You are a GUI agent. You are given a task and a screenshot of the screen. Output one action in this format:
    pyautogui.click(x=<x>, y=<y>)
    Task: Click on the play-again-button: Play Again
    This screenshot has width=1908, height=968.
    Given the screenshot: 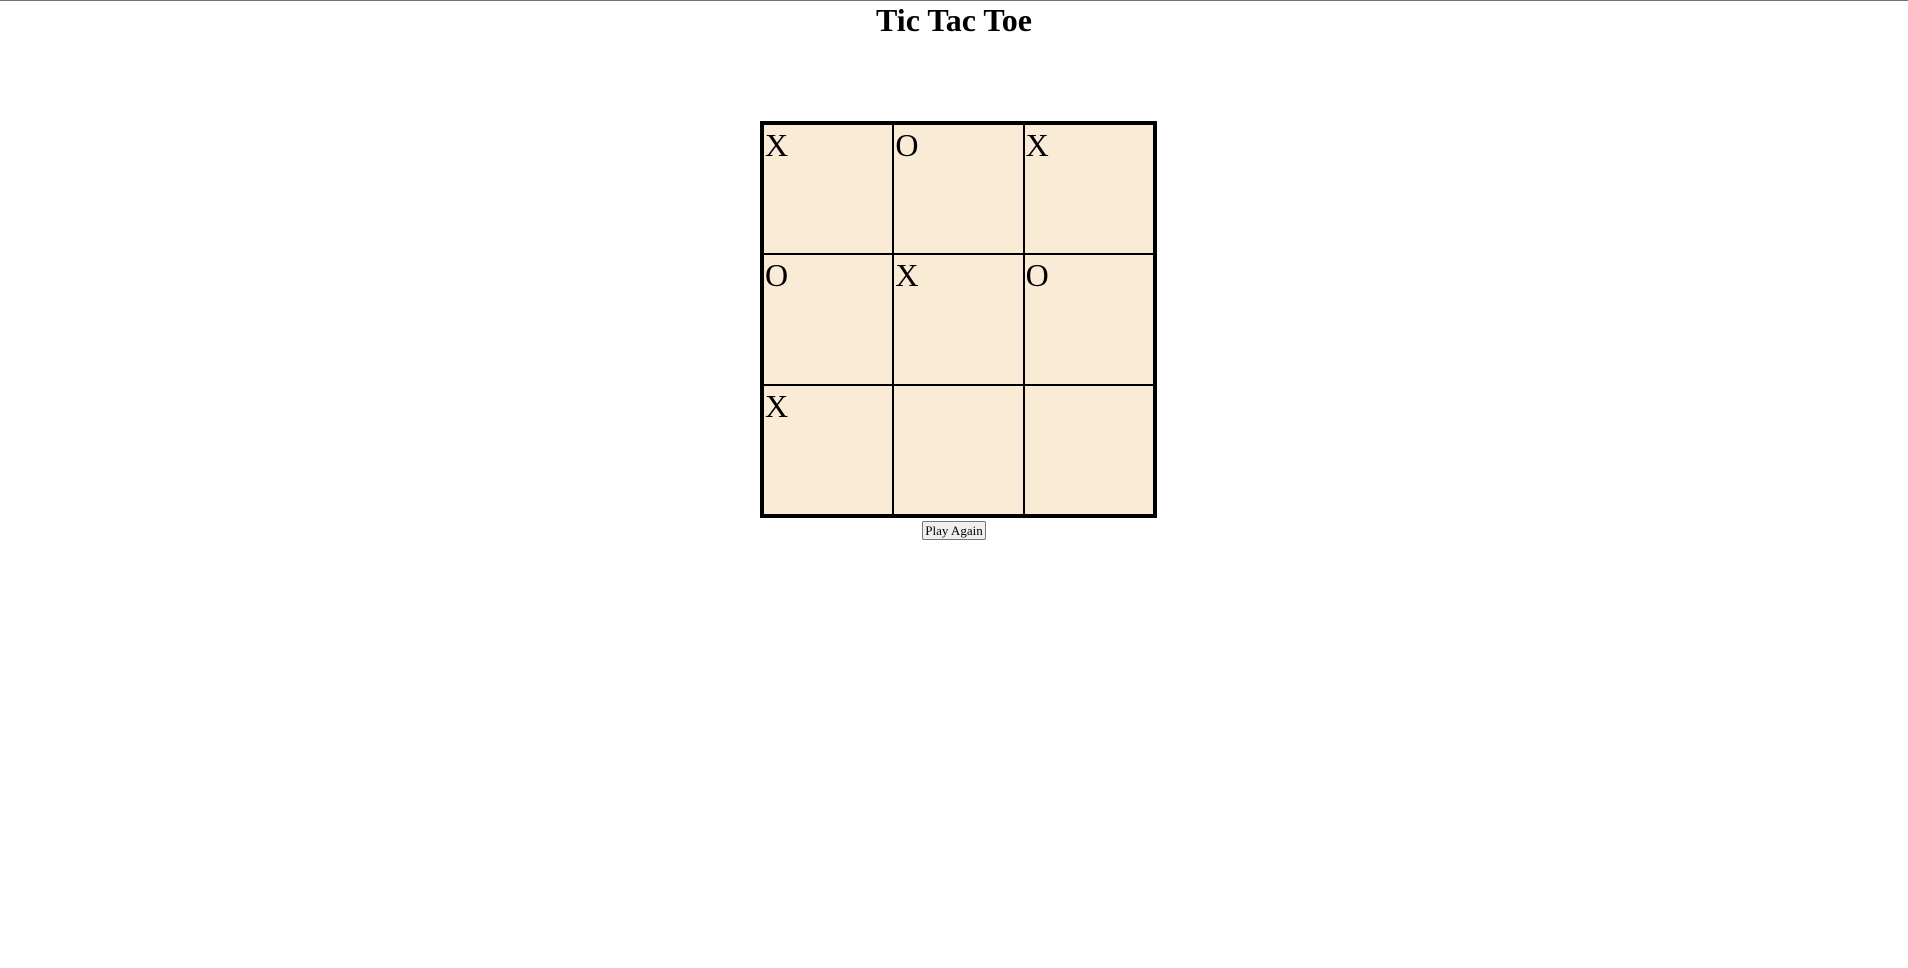 What is the action you would take?
    pyautogui.click(x=954, y=530)
    